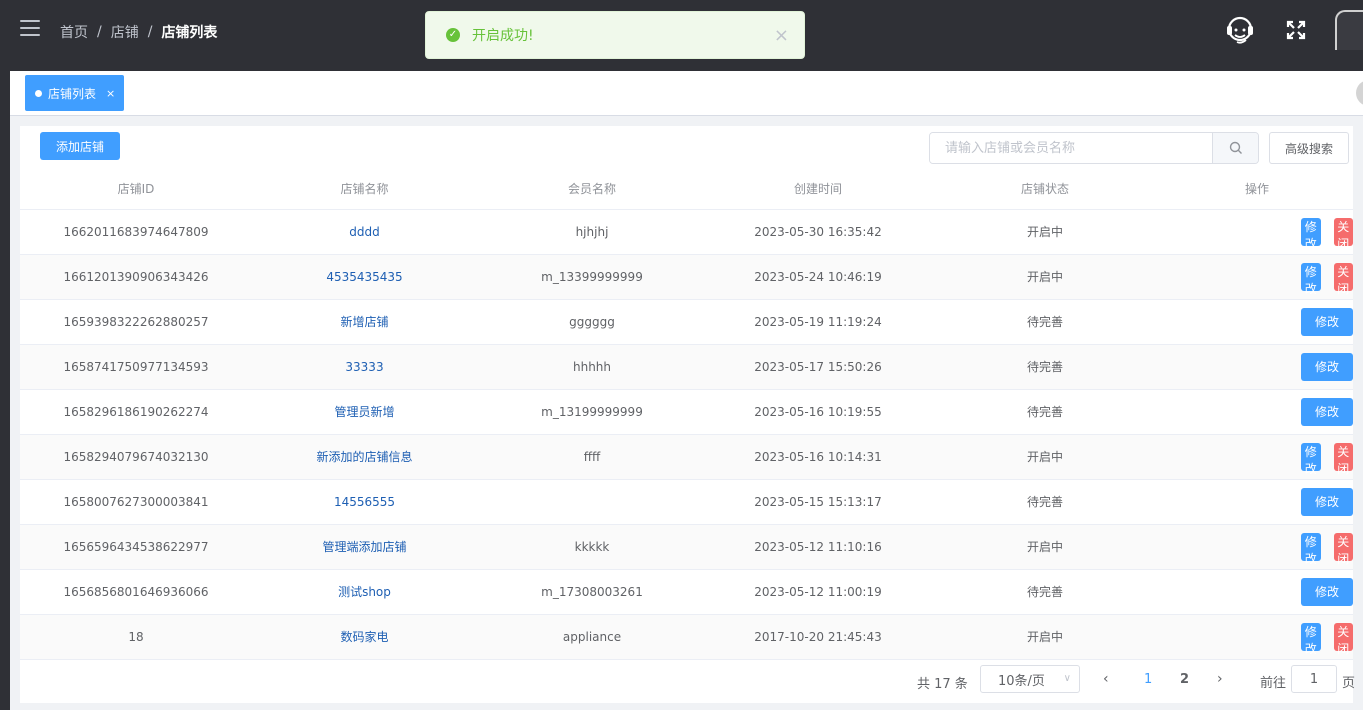 The width and height of the screenshot is (1363, 710). I want to click on cell-shop-id: 1662011683974647809, so click(136, 232).